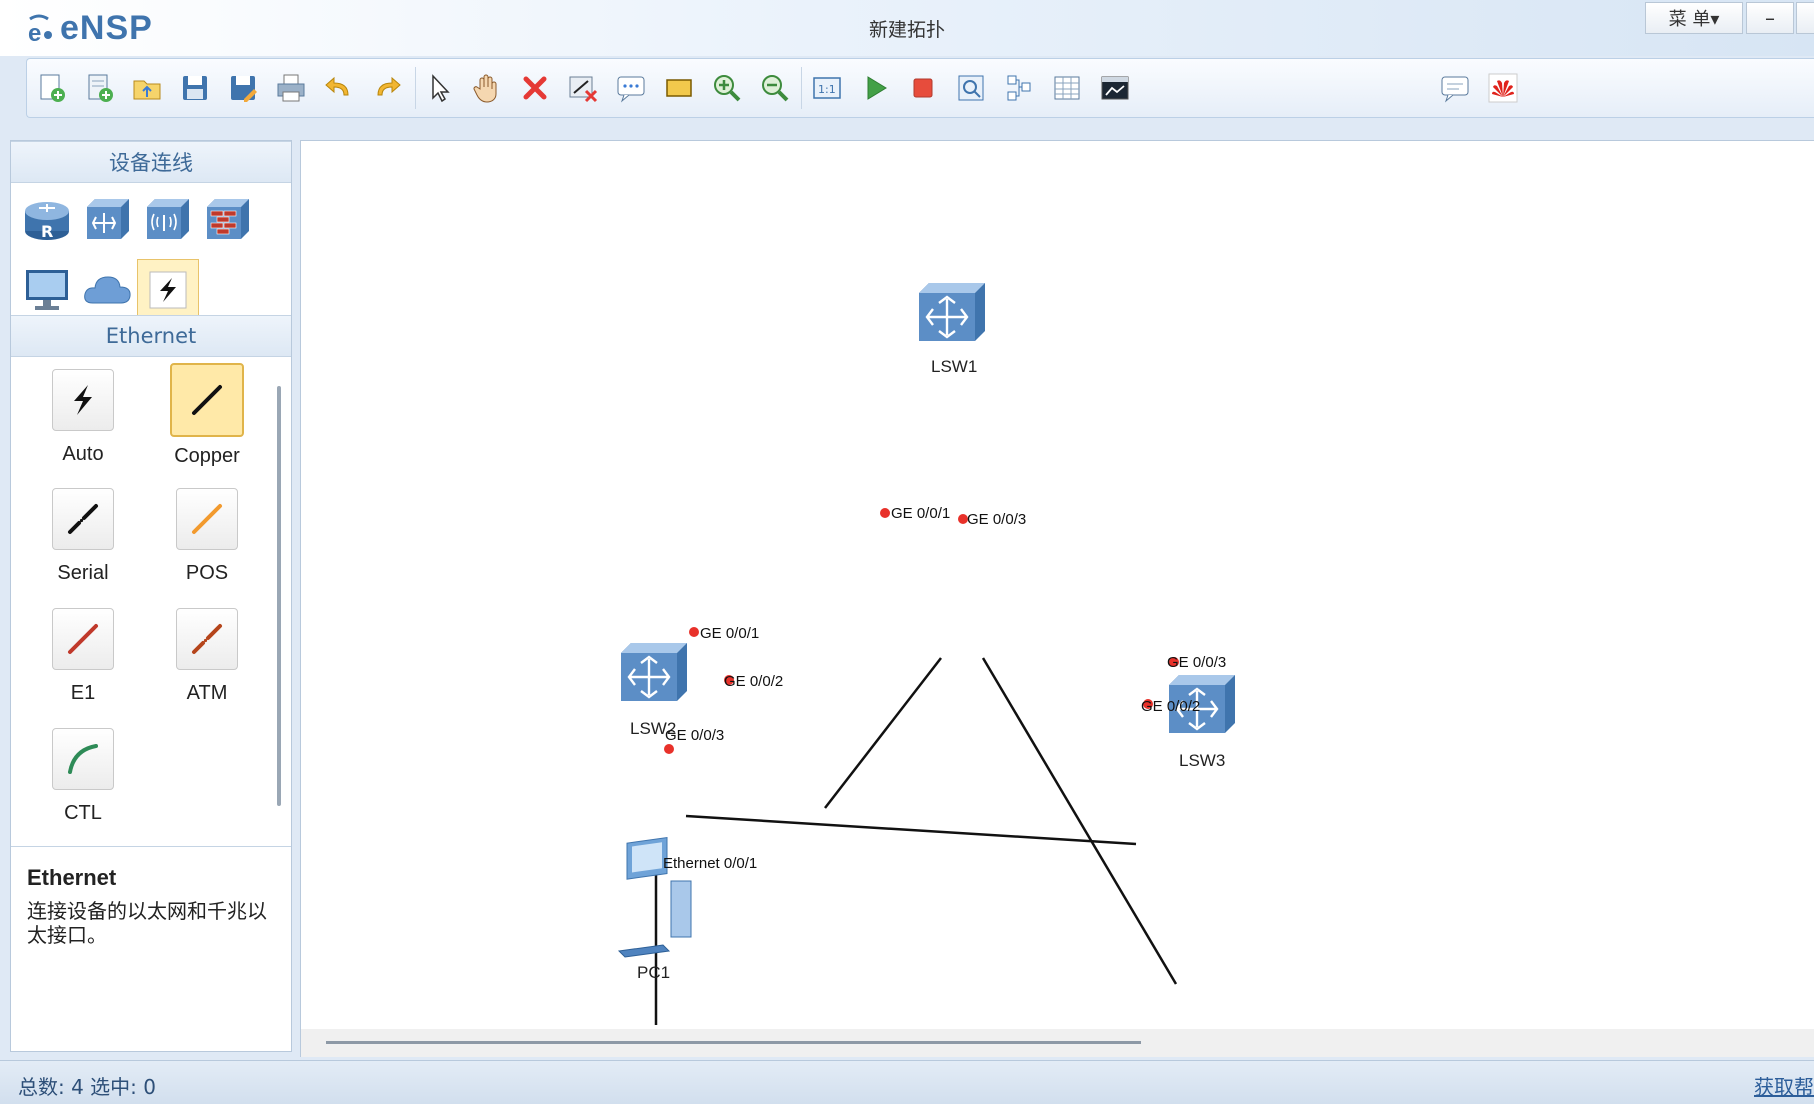 Image resolution: width=1814 pixels, height=1104 pixels. What do you see at coordinates (47, 231) in the screenshot?
I see `svg-text: R` at bounding box center [47, 231].